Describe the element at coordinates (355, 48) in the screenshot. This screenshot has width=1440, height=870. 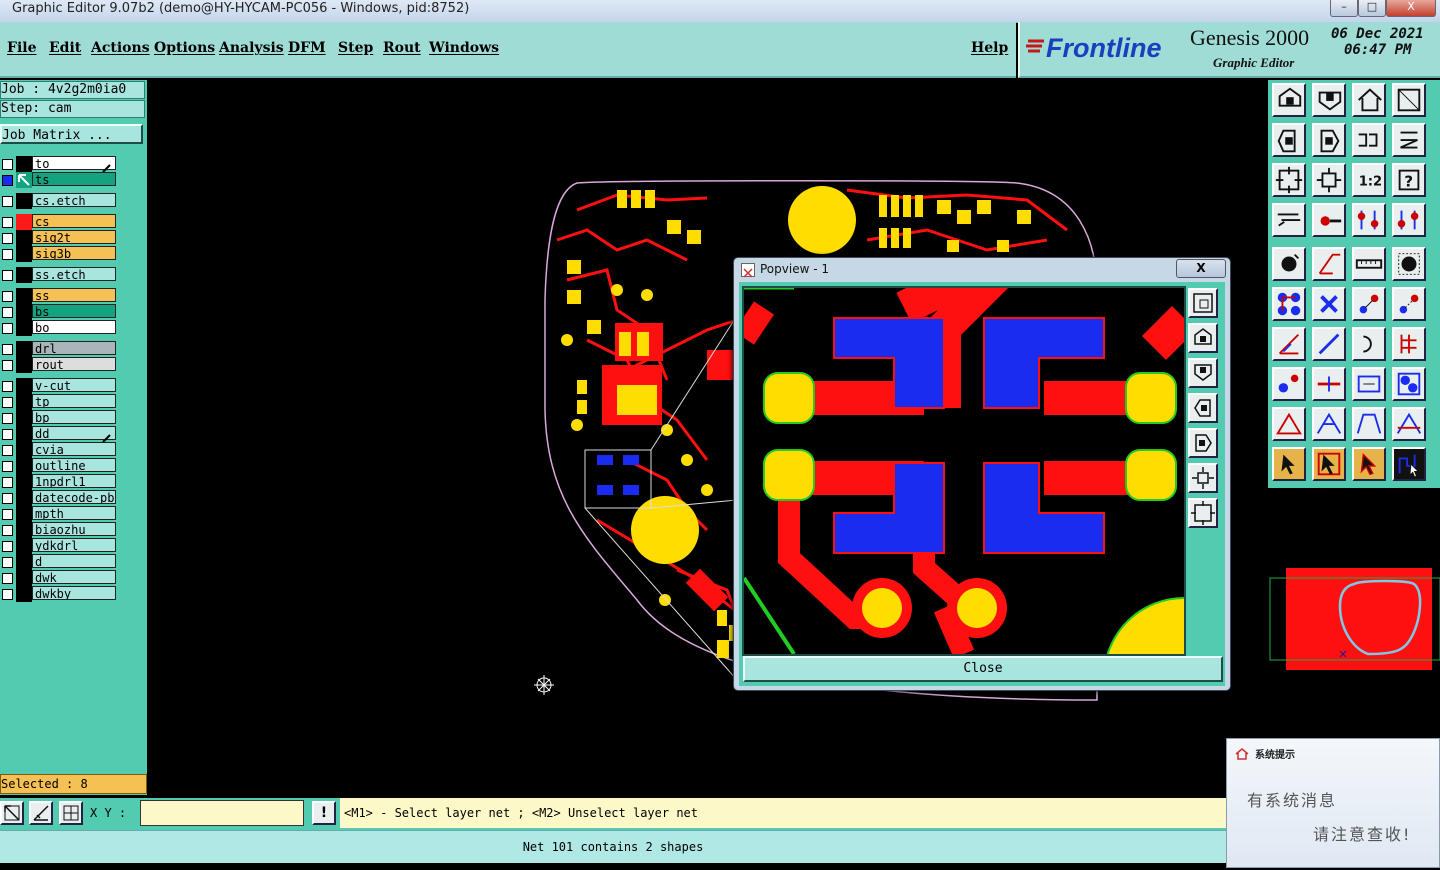
I see `menu-step: Step` at that location.